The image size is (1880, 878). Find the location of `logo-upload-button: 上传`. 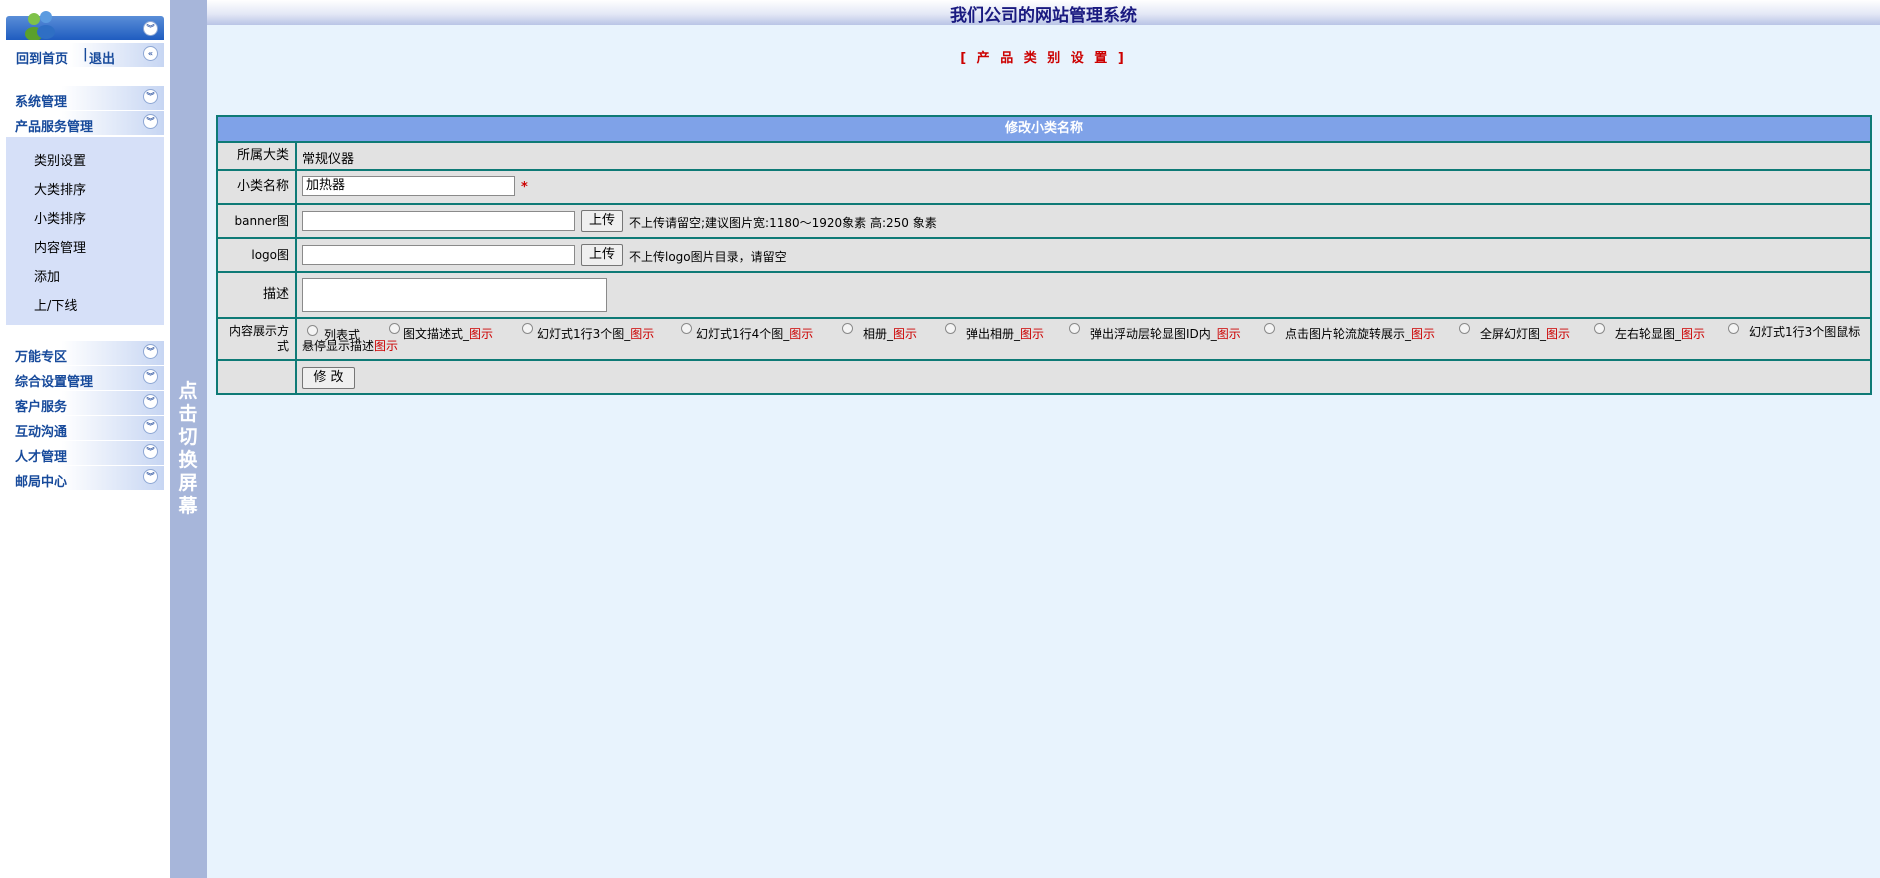

logo-upload-button: 上传 is located at coordinates (602, 255).